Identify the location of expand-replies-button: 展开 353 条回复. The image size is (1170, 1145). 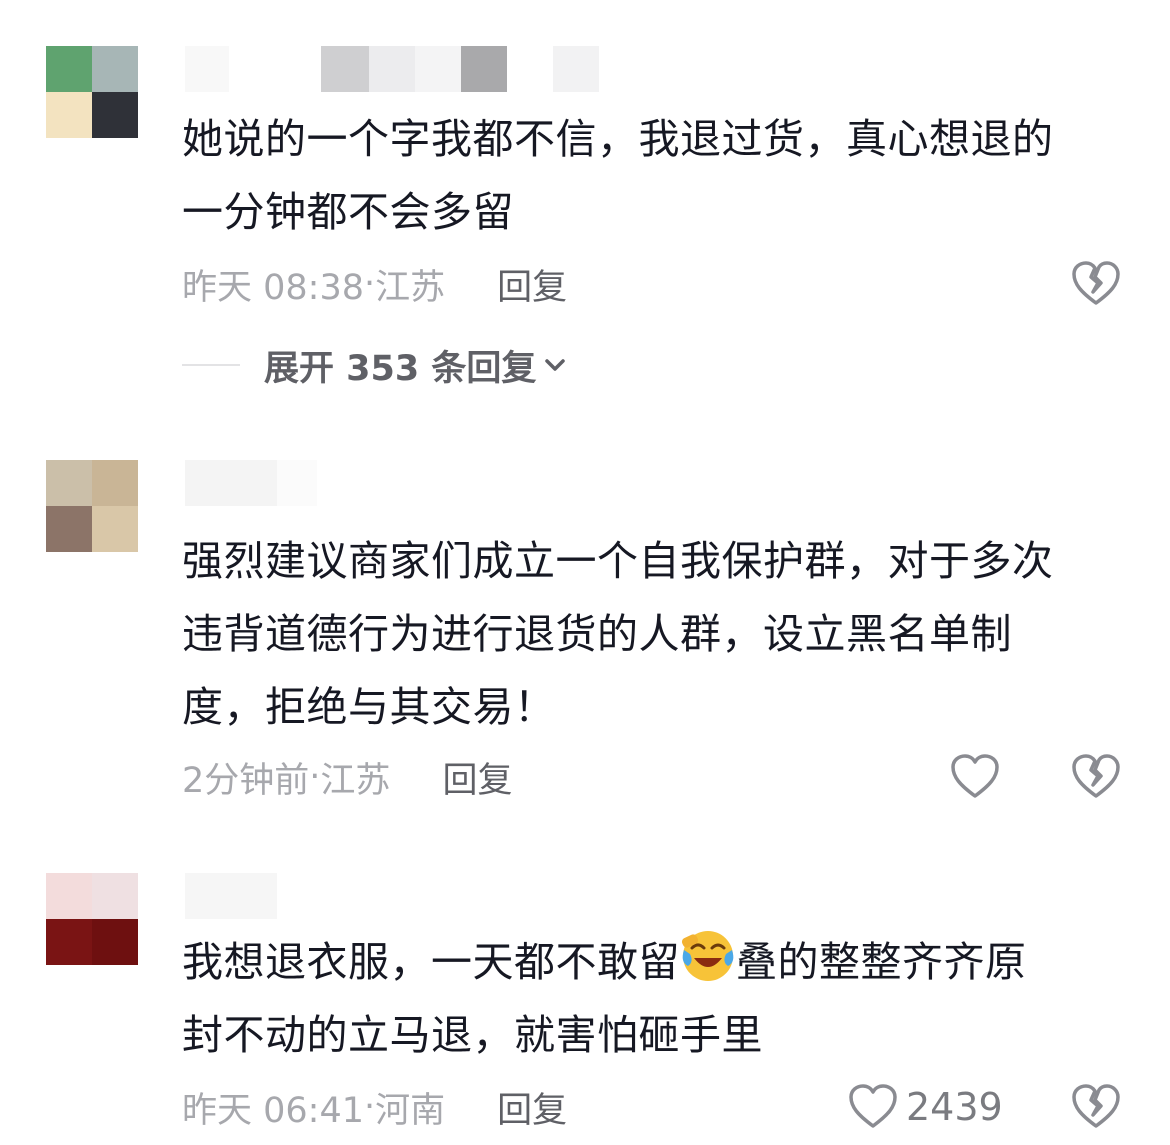
(375, 365).